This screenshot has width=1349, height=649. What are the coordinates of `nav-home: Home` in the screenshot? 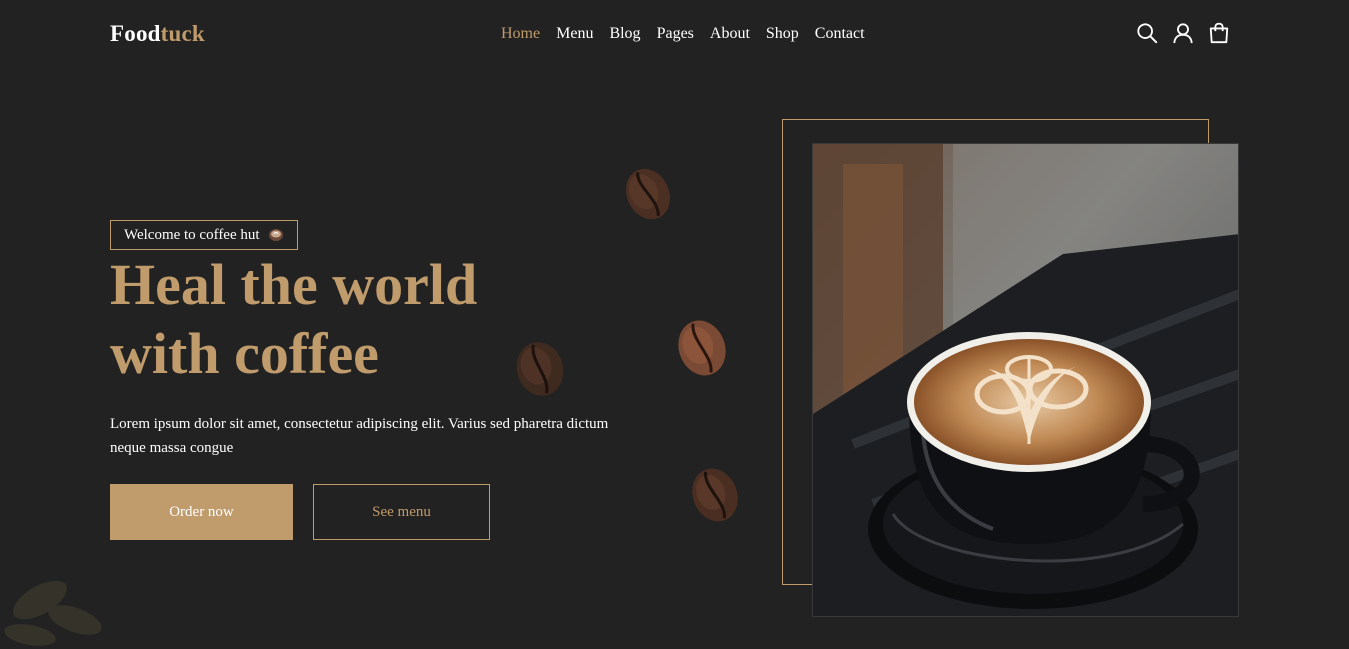 It's located at (520, 34).